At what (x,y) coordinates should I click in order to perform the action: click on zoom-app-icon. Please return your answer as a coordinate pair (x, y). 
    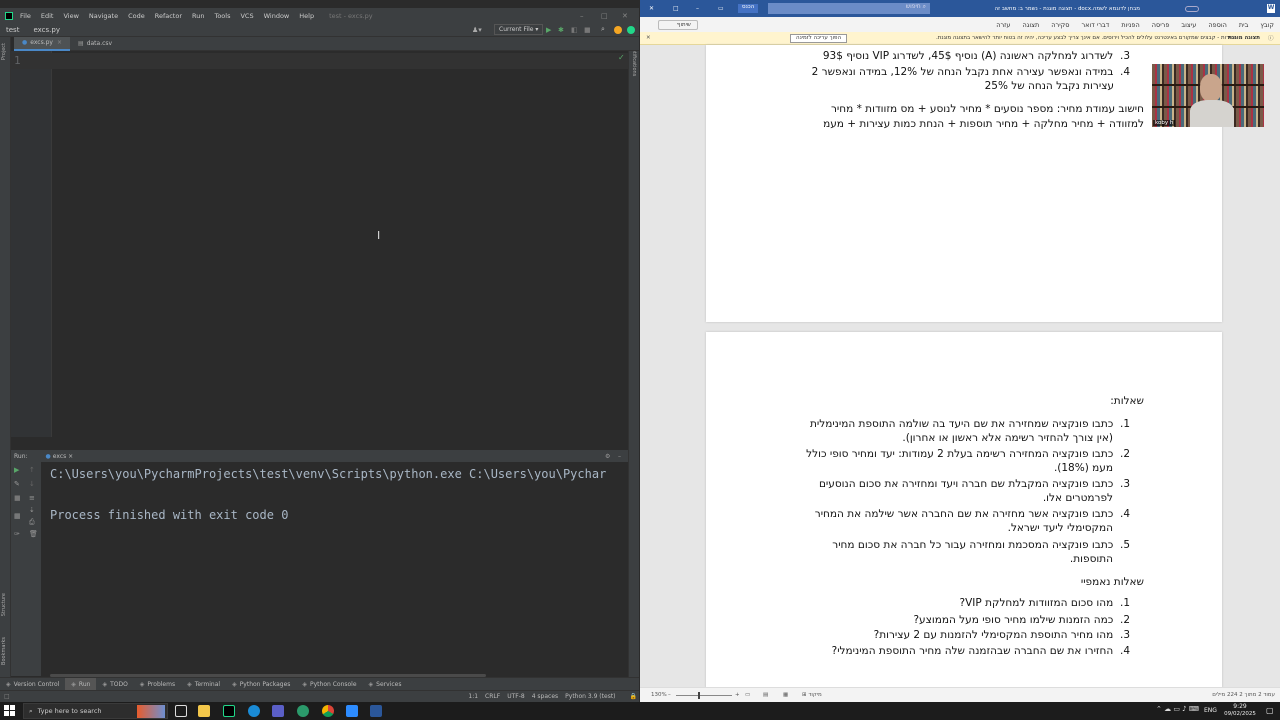
    Looking at the image, I should click on (352, 711).